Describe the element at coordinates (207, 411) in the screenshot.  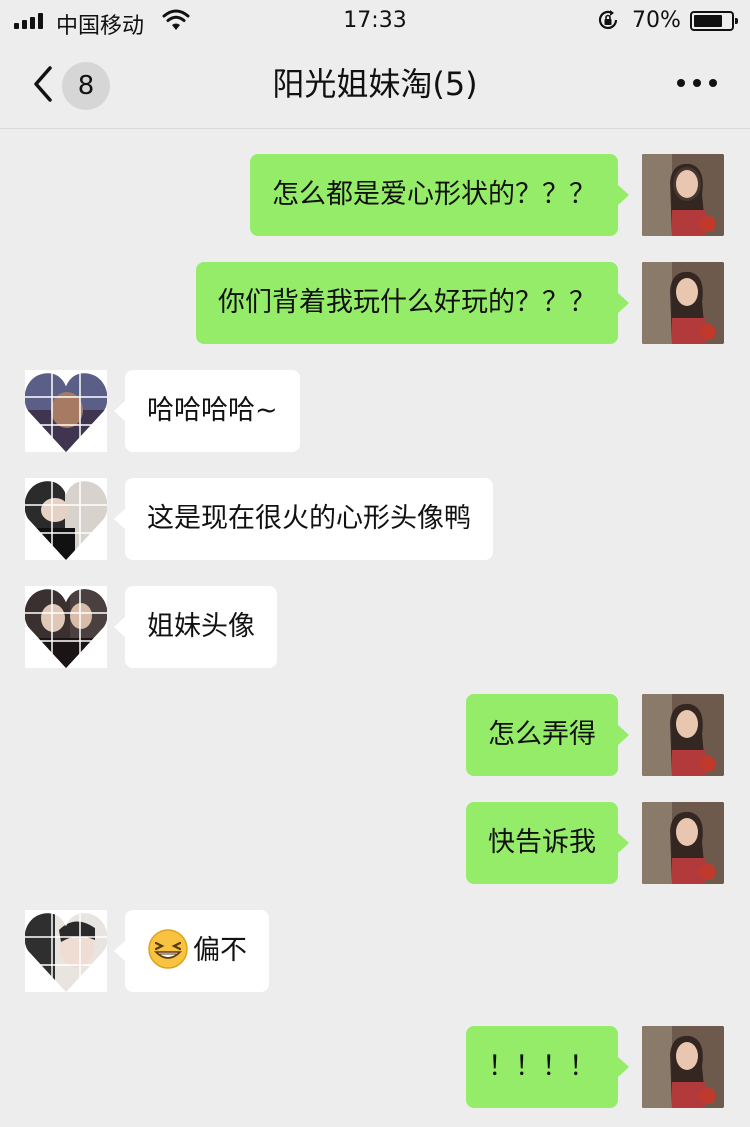
I see `incoming-message: 哈哈哈哈~` at that location.